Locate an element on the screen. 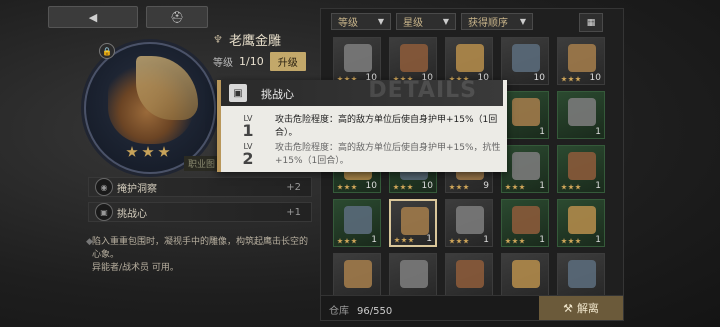 This screenshot has width=720, height=327. level-badge: LV 2 is located at coordinates (248, 155).